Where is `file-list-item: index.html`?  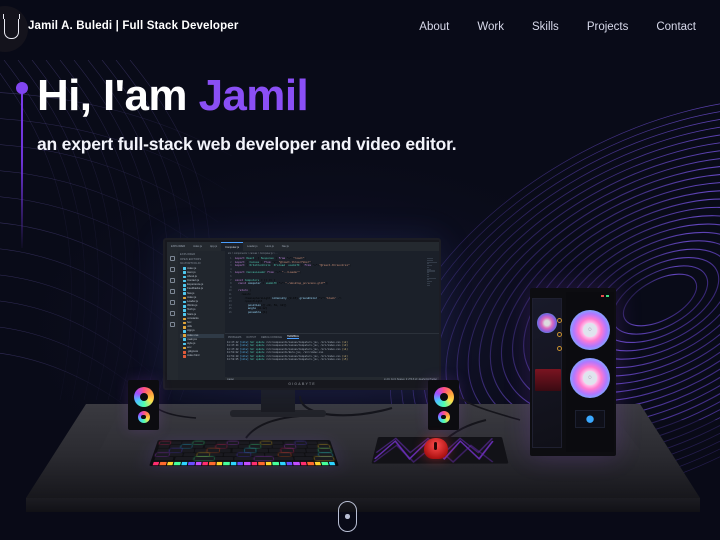
file-list-item: index.html is located at coordinates (202, 356).